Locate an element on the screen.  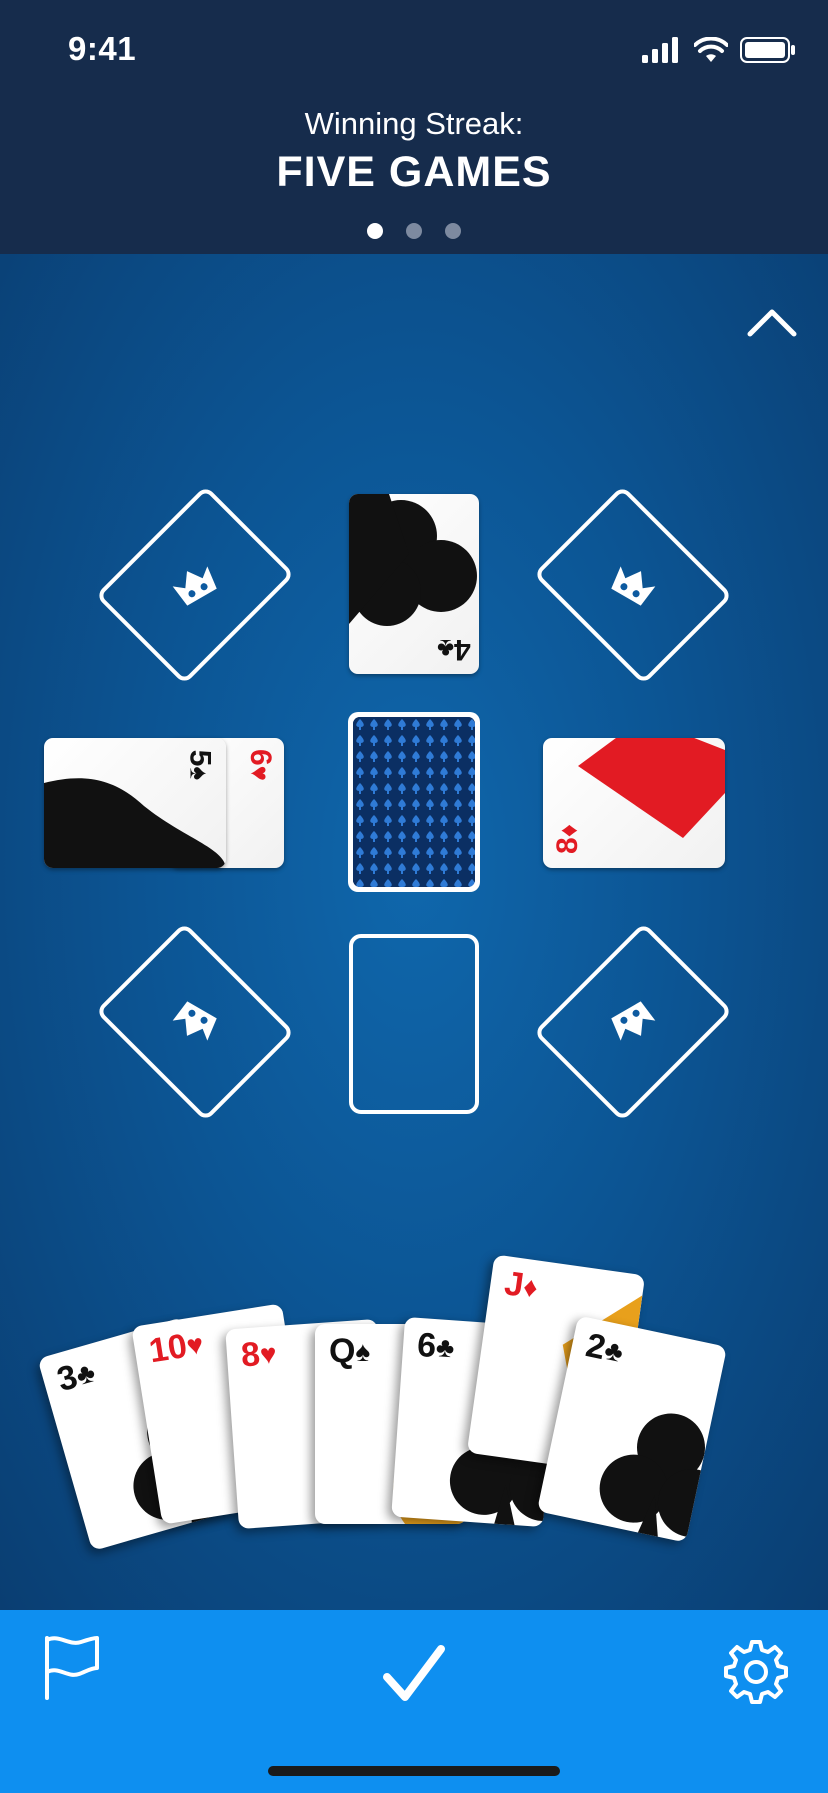
page-indicator is located at coordinates (414, 231).